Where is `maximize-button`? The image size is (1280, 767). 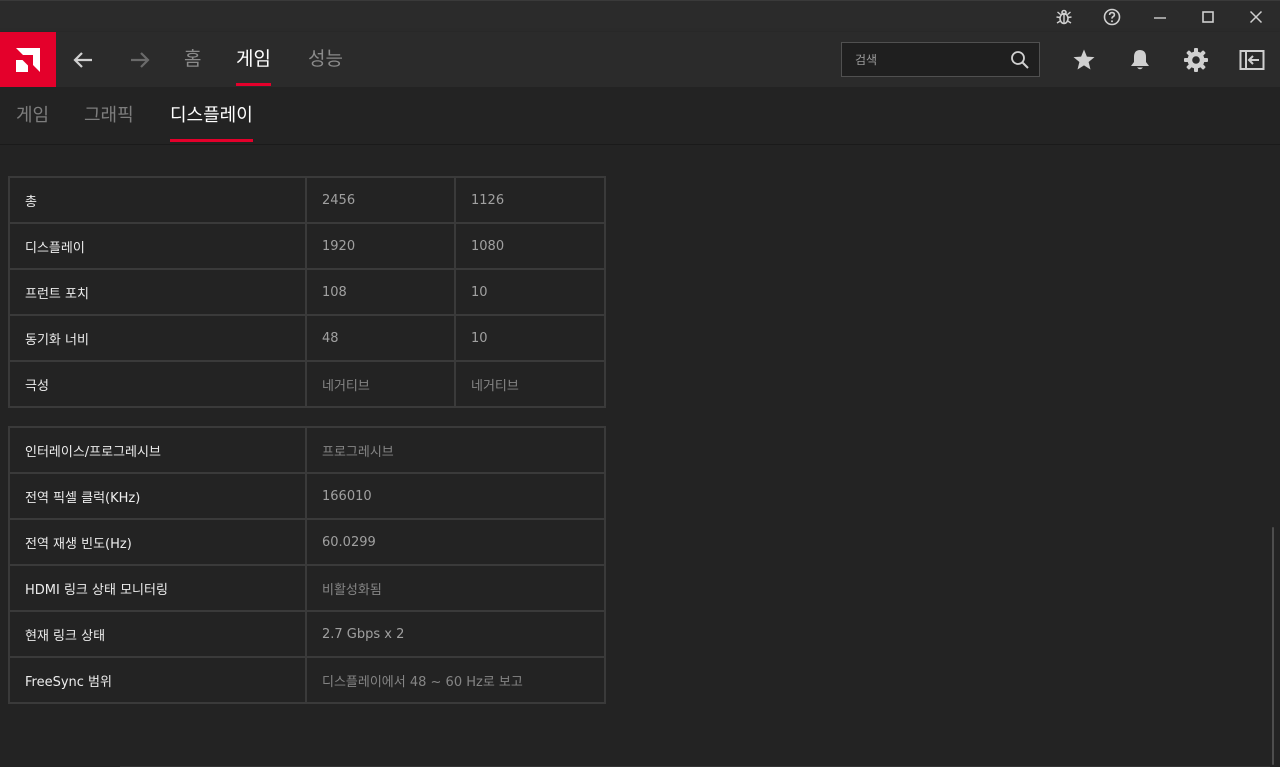
maximize-button is located at coordinates (1208, 17).